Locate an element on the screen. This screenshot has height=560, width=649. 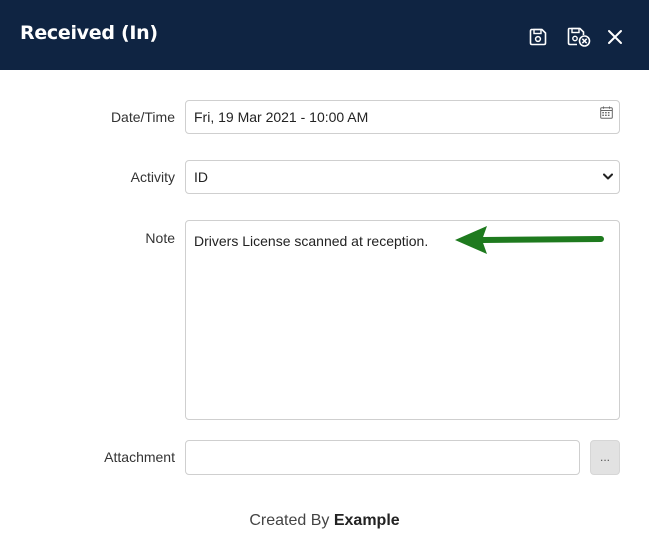
save-button is located at coordinates (538, 37).